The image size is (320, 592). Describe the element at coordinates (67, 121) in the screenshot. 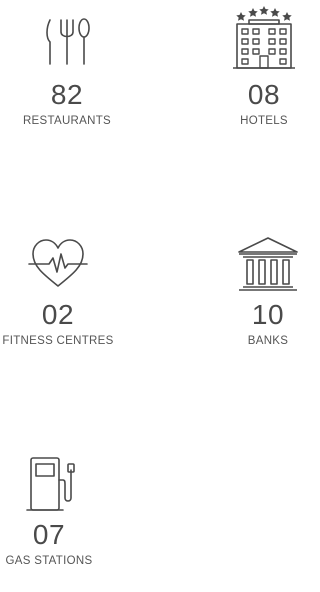

I see `restaurants-label: RESTAURANTS` at that location.